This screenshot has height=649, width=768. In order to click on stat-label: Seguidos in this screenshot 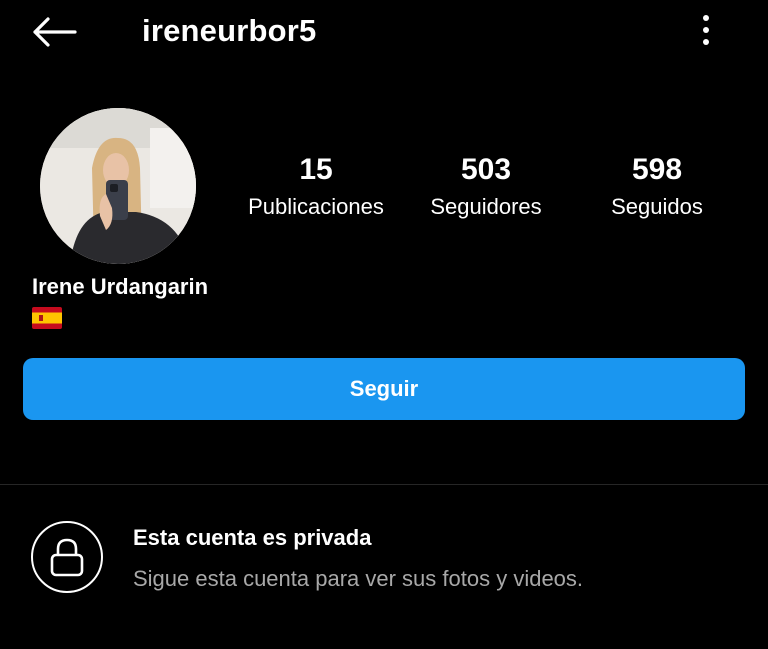, I will do `click(657, 206)`.